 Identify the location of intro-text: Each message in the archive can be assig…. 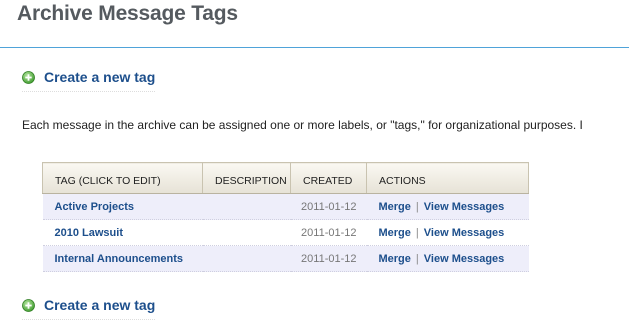
(302, 125).